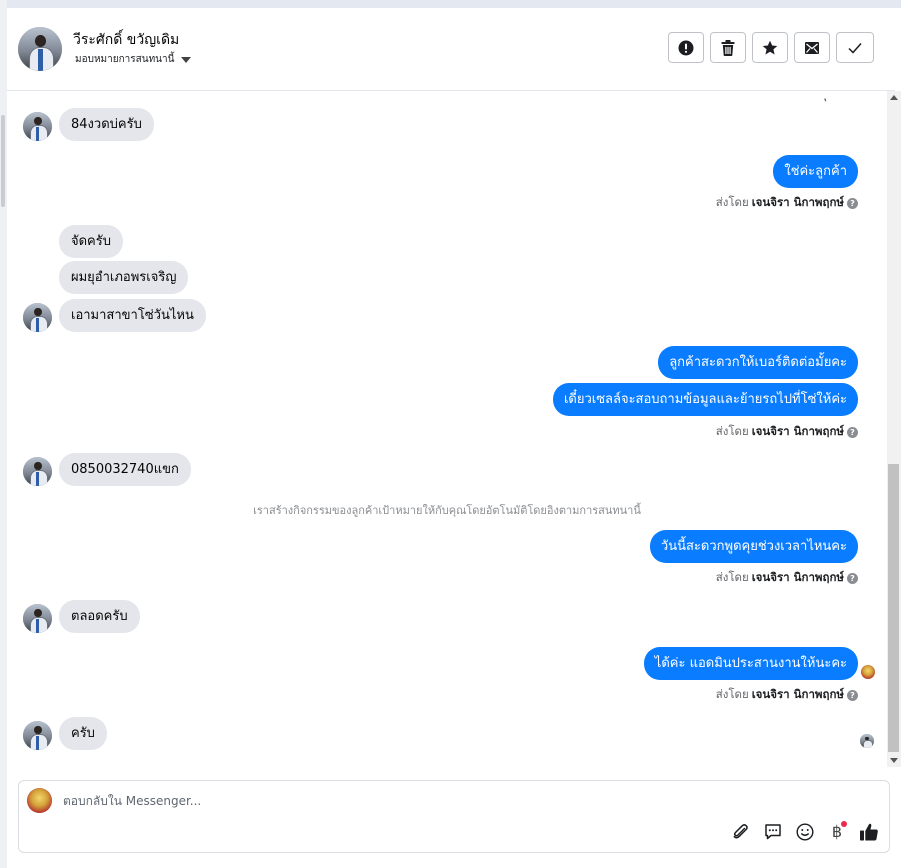 Image resolution: width=901 pixels, height=868 pixels. What do you see at coordinates (454, 816) in the screenshot?
I see `reply-composer: ฿` at bounding box center [454, 816].